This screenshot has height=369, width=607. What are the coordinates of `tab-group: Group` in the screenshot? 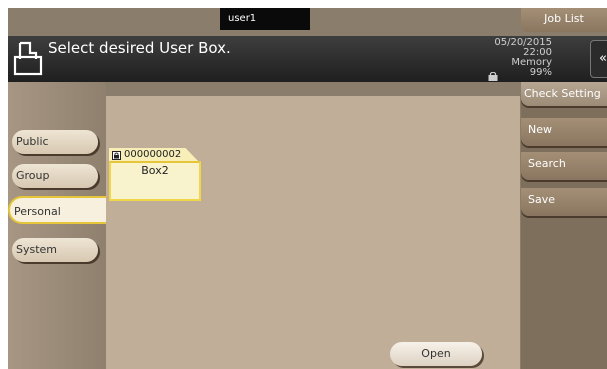 It's located at (55, 176).